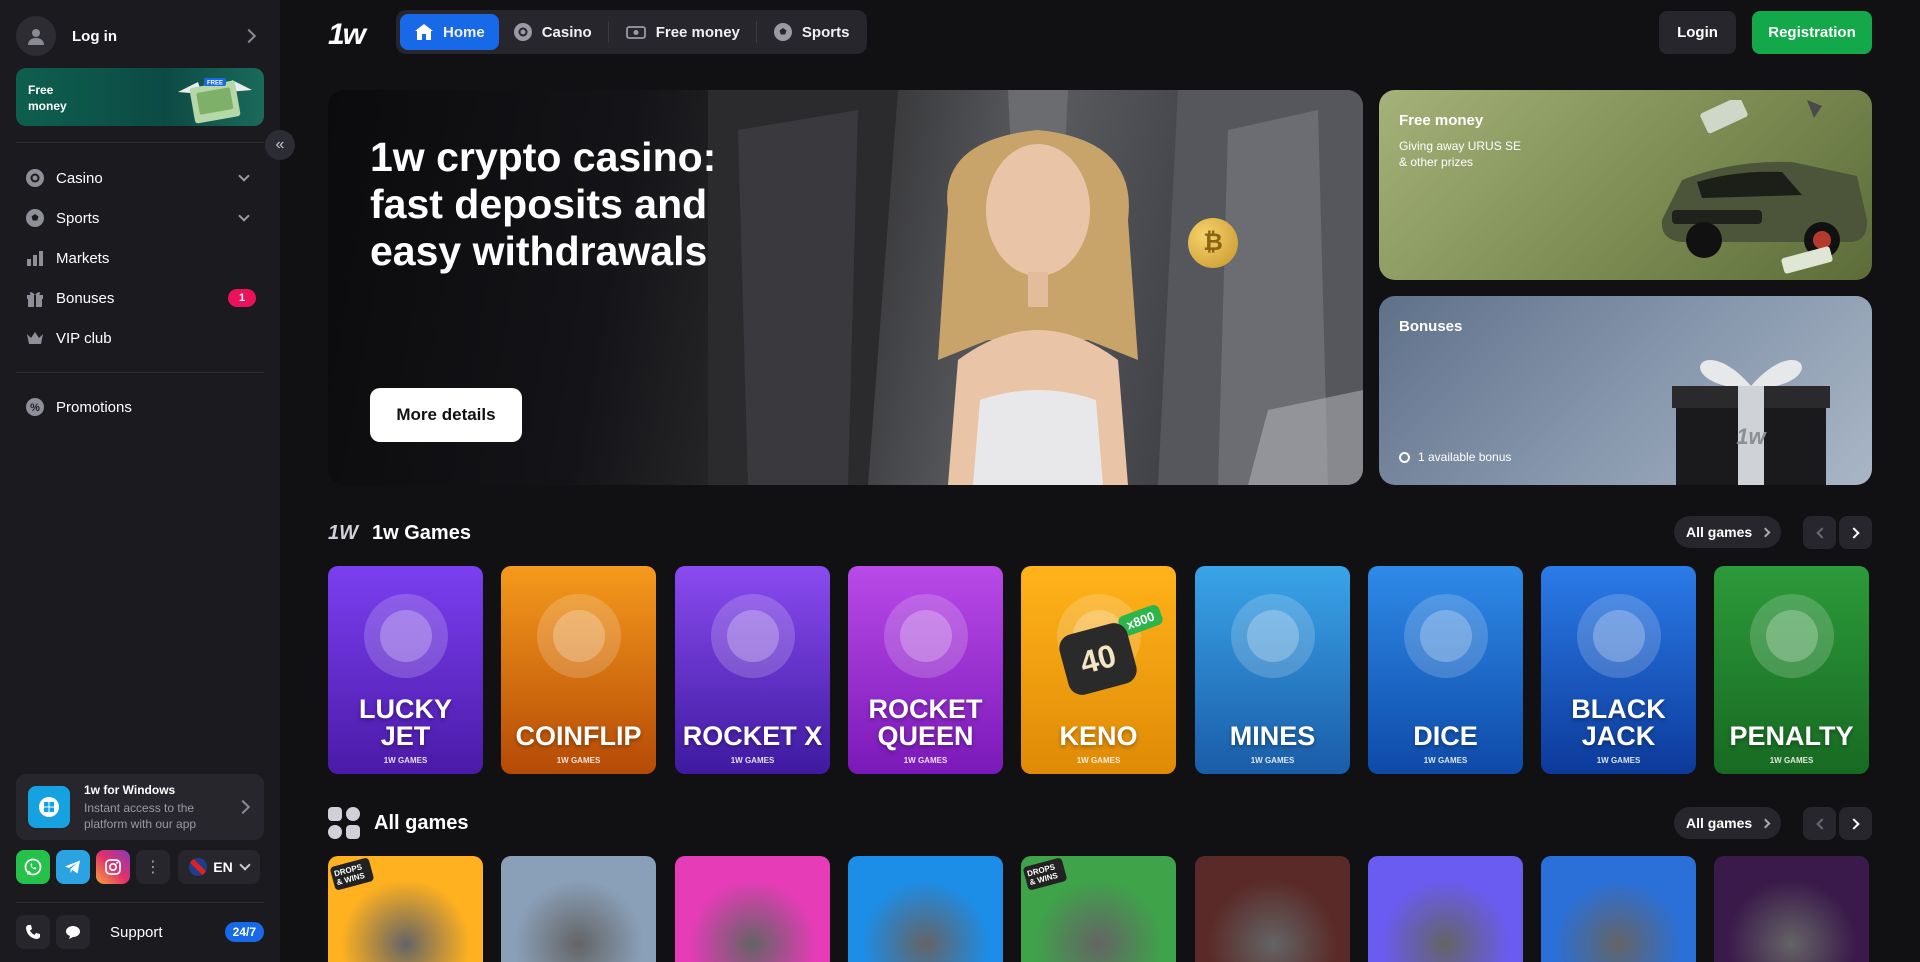 This screenshot has width=1920, height=962. I want to click on instagram-icon, so click(113, 867).